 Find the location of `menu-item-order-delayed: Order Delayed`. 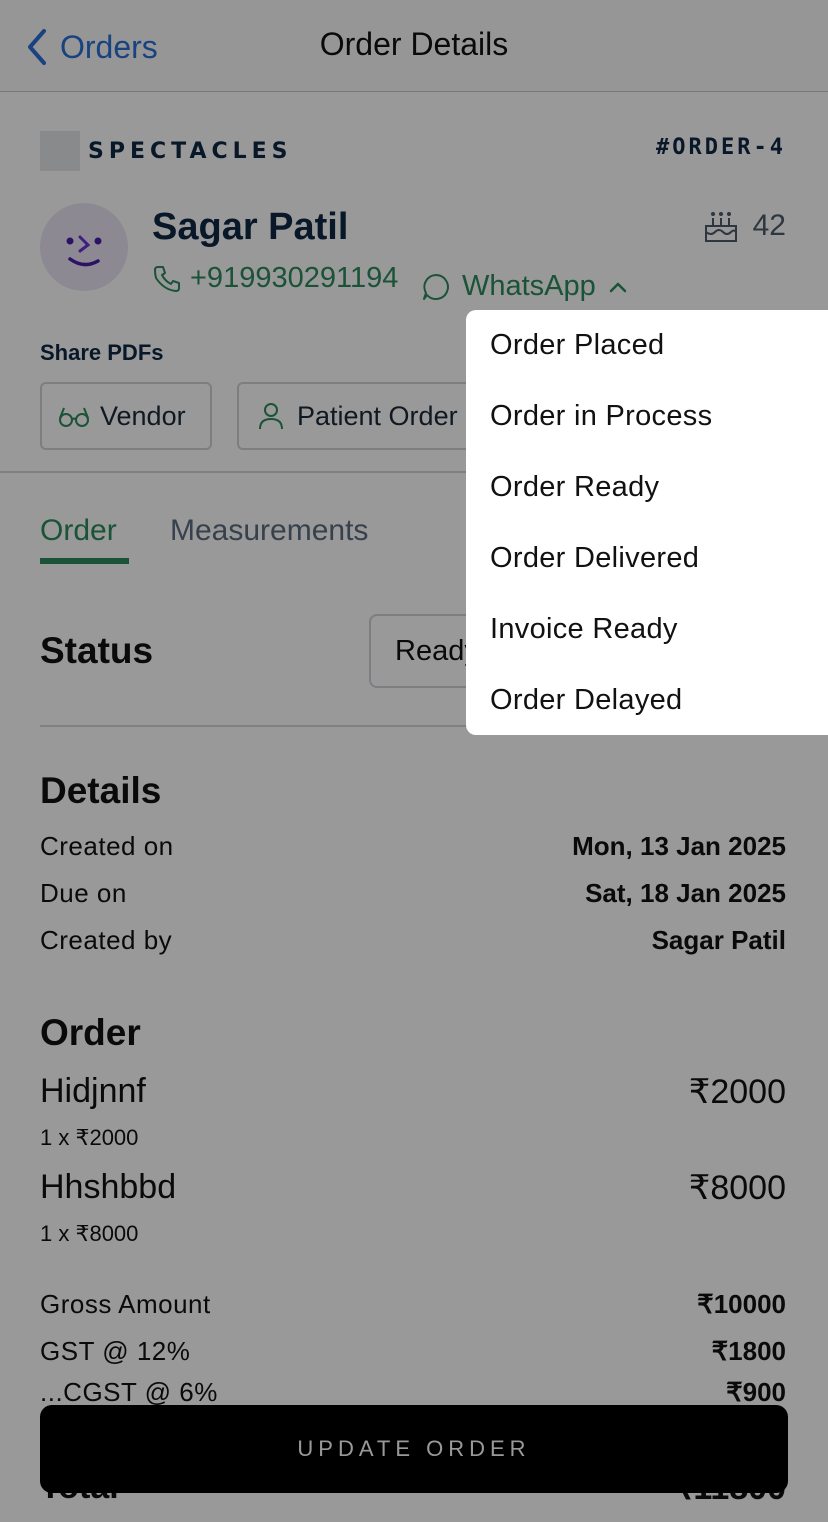

menu-item-order-delayed: Order Delayed is located at coordinates (647, 700).